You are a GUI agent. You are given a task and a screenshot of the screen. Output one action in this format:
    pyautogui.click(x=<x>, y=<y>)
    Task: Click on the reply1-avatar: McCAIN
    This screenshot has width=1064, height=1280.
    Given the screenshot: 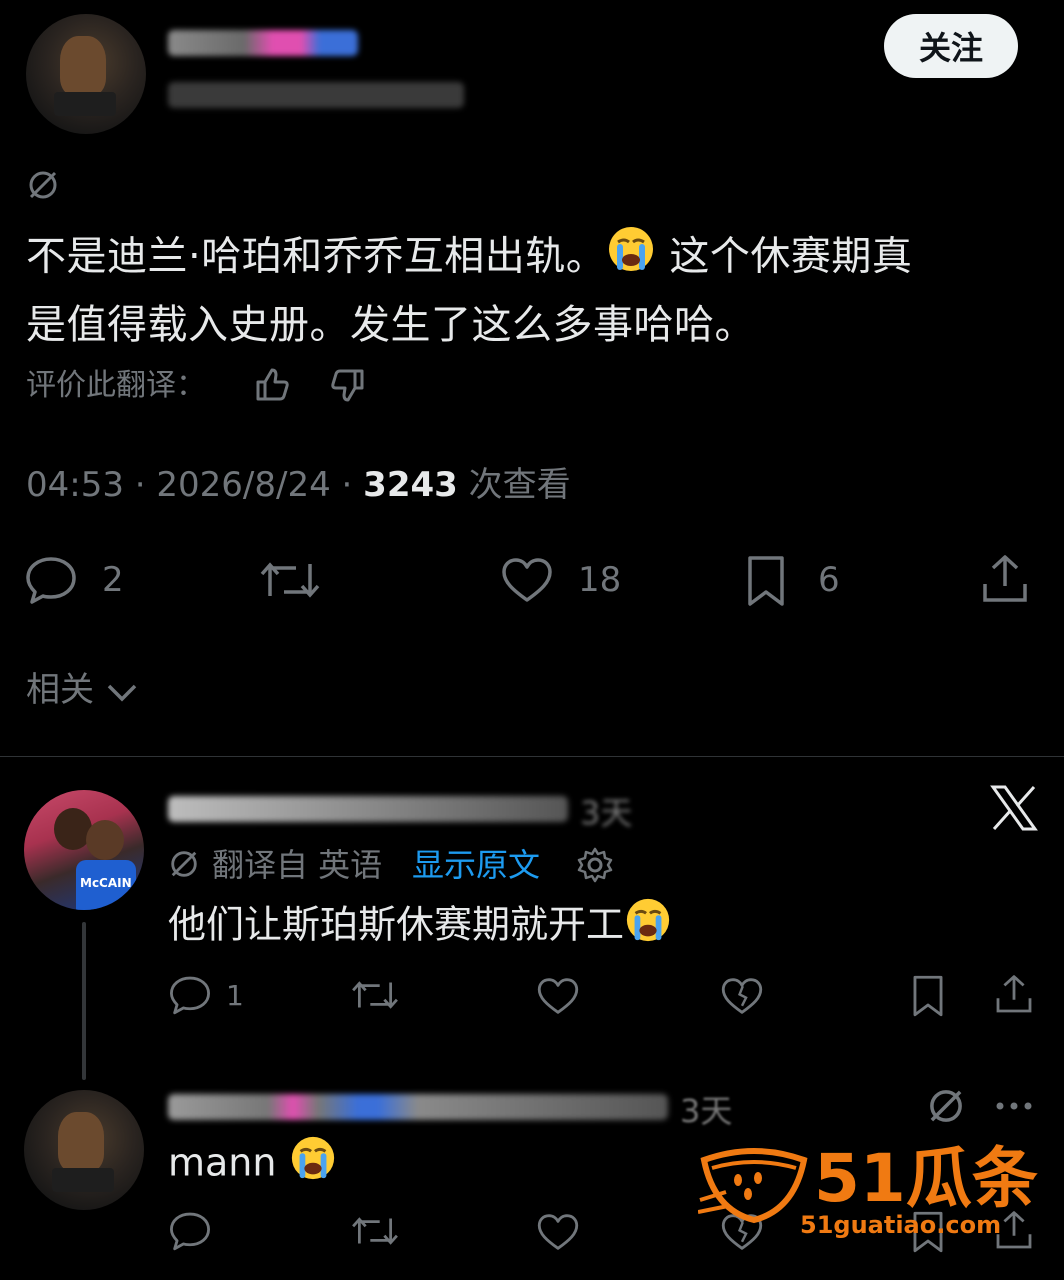 What is the action you would take?
    pyautogui.click(x=84, y=850)
    